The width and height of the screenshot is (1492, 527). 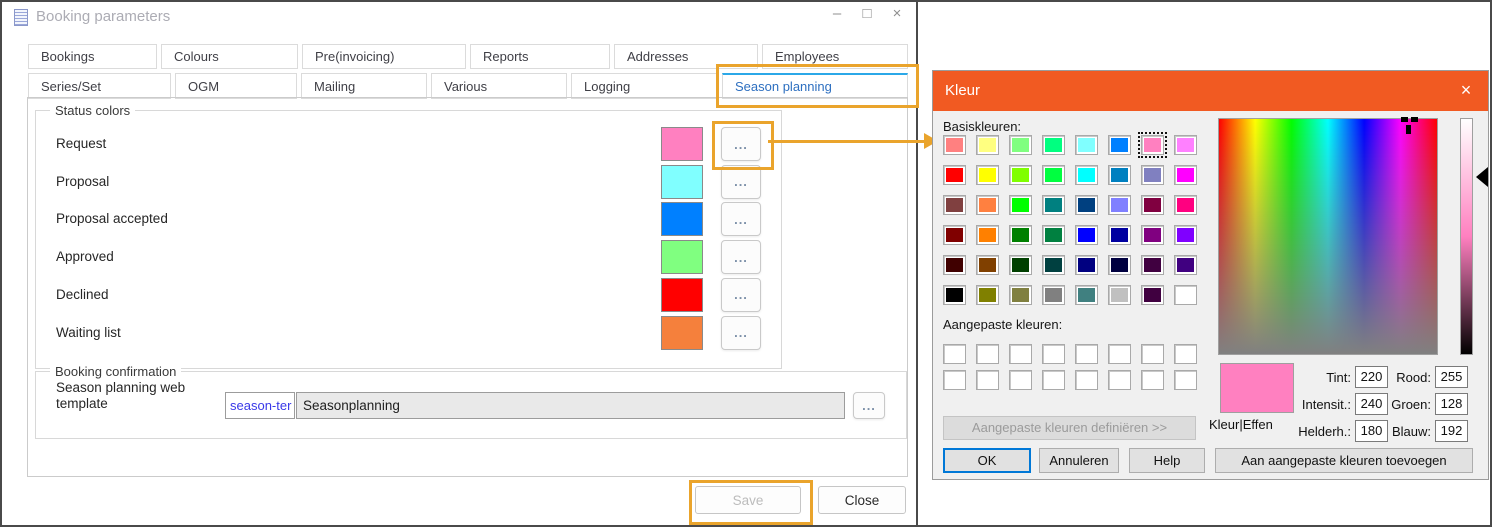 I want to click on close-button: Close, so click(x=862, y=500).